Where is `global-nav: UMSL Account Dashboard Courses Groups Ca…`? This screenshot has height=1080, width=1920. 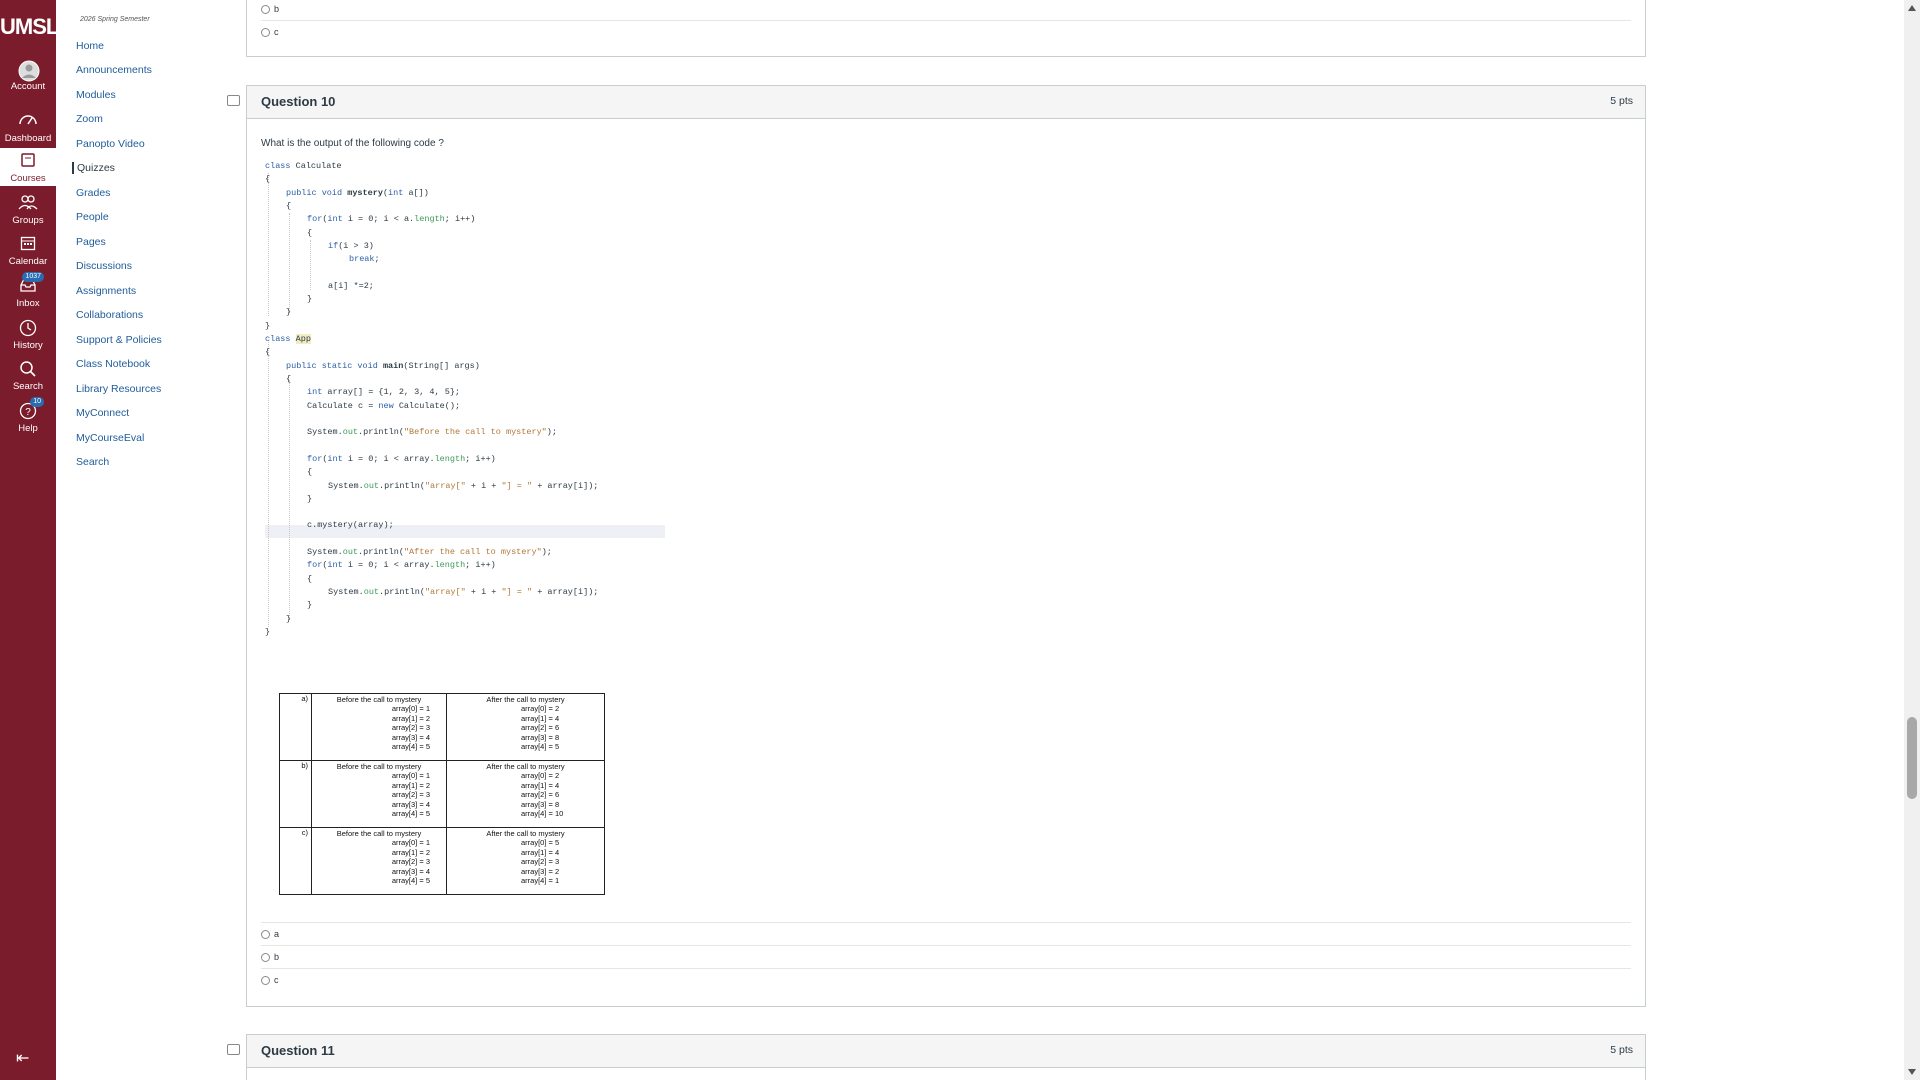 global-nav: UMSL Account Dashboard Courses Groups Ca… is located at coordinates (29, 540).